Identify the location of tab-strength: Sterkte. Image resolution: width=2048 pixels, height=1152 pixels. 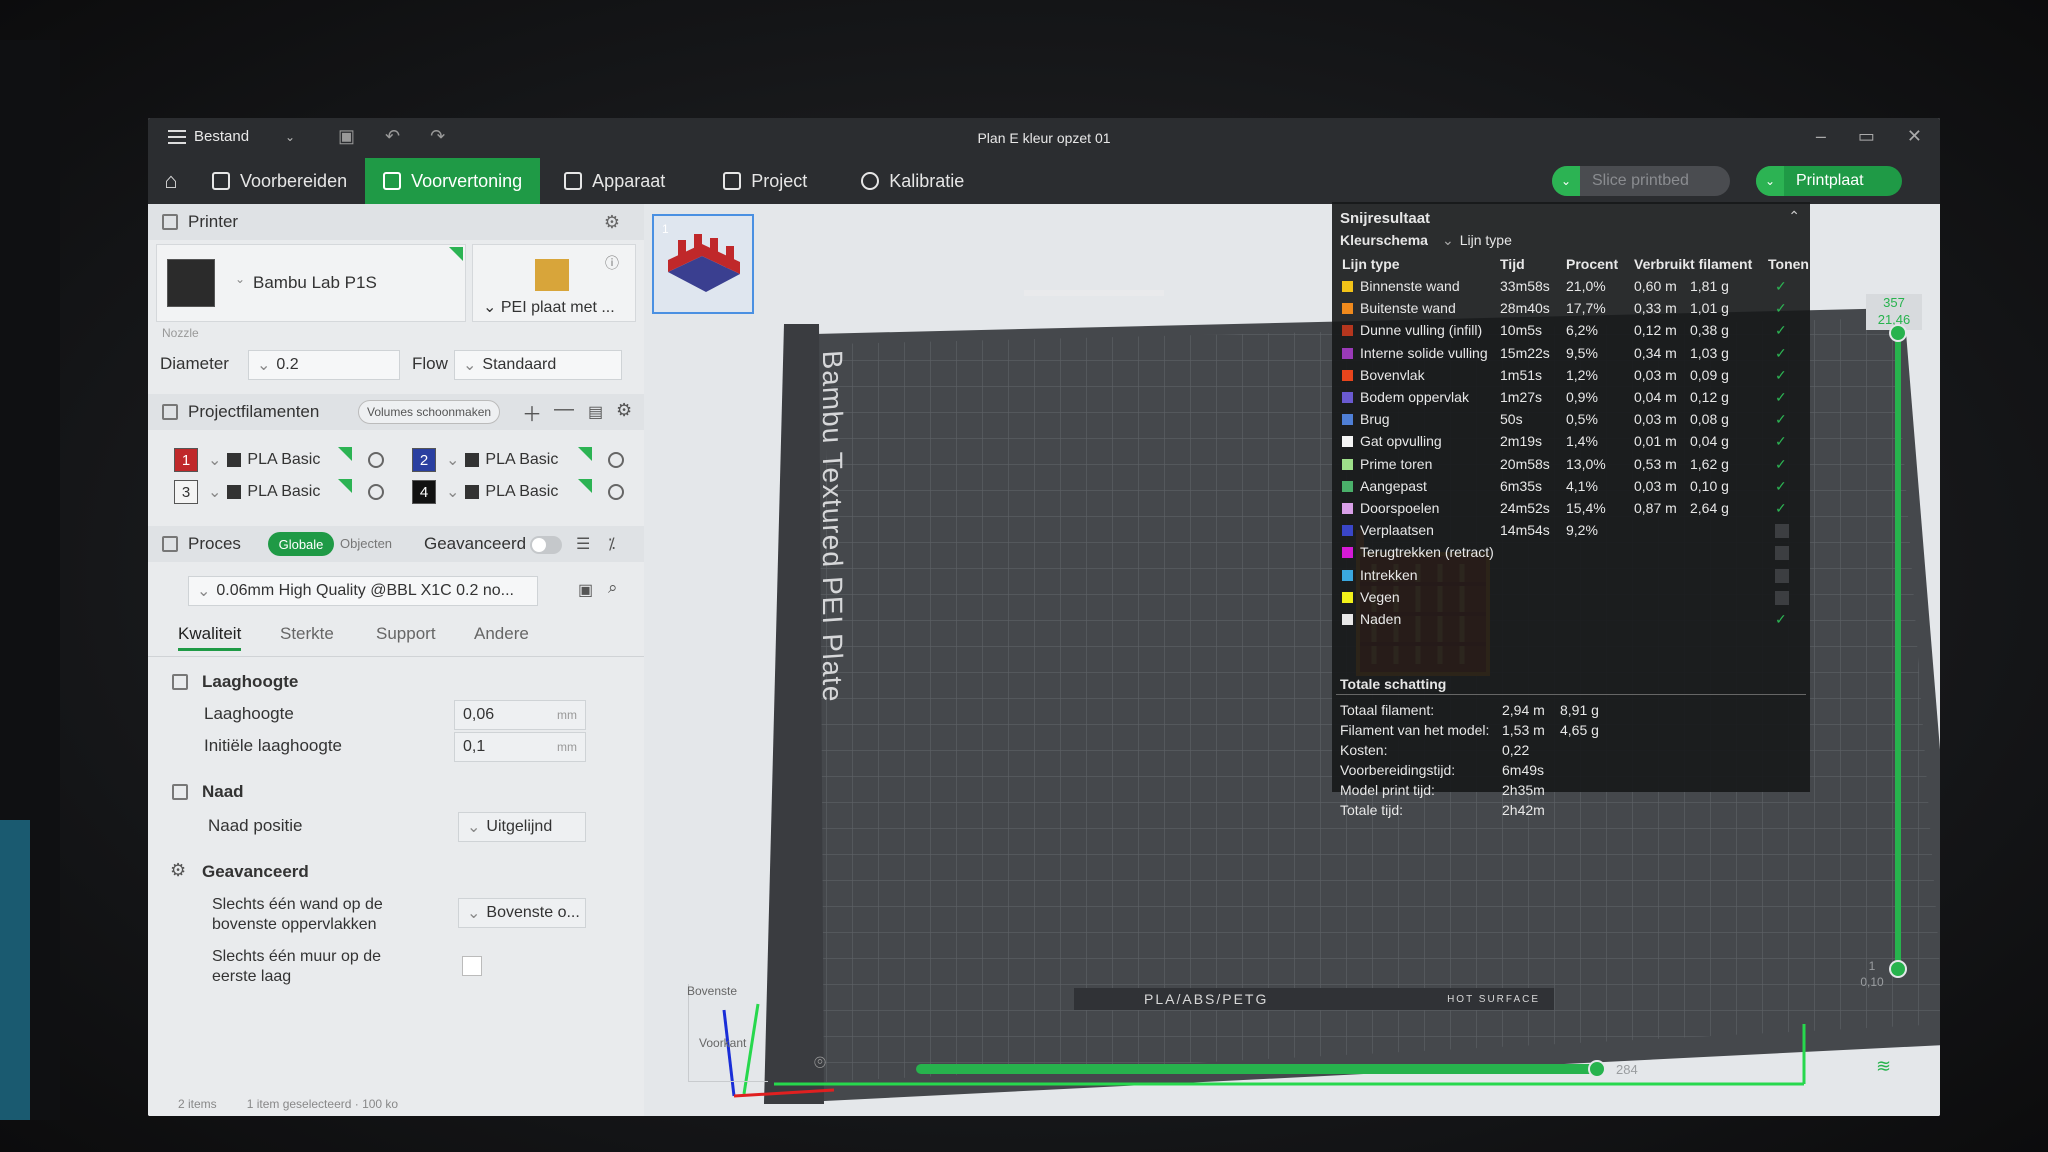
(307, 634).